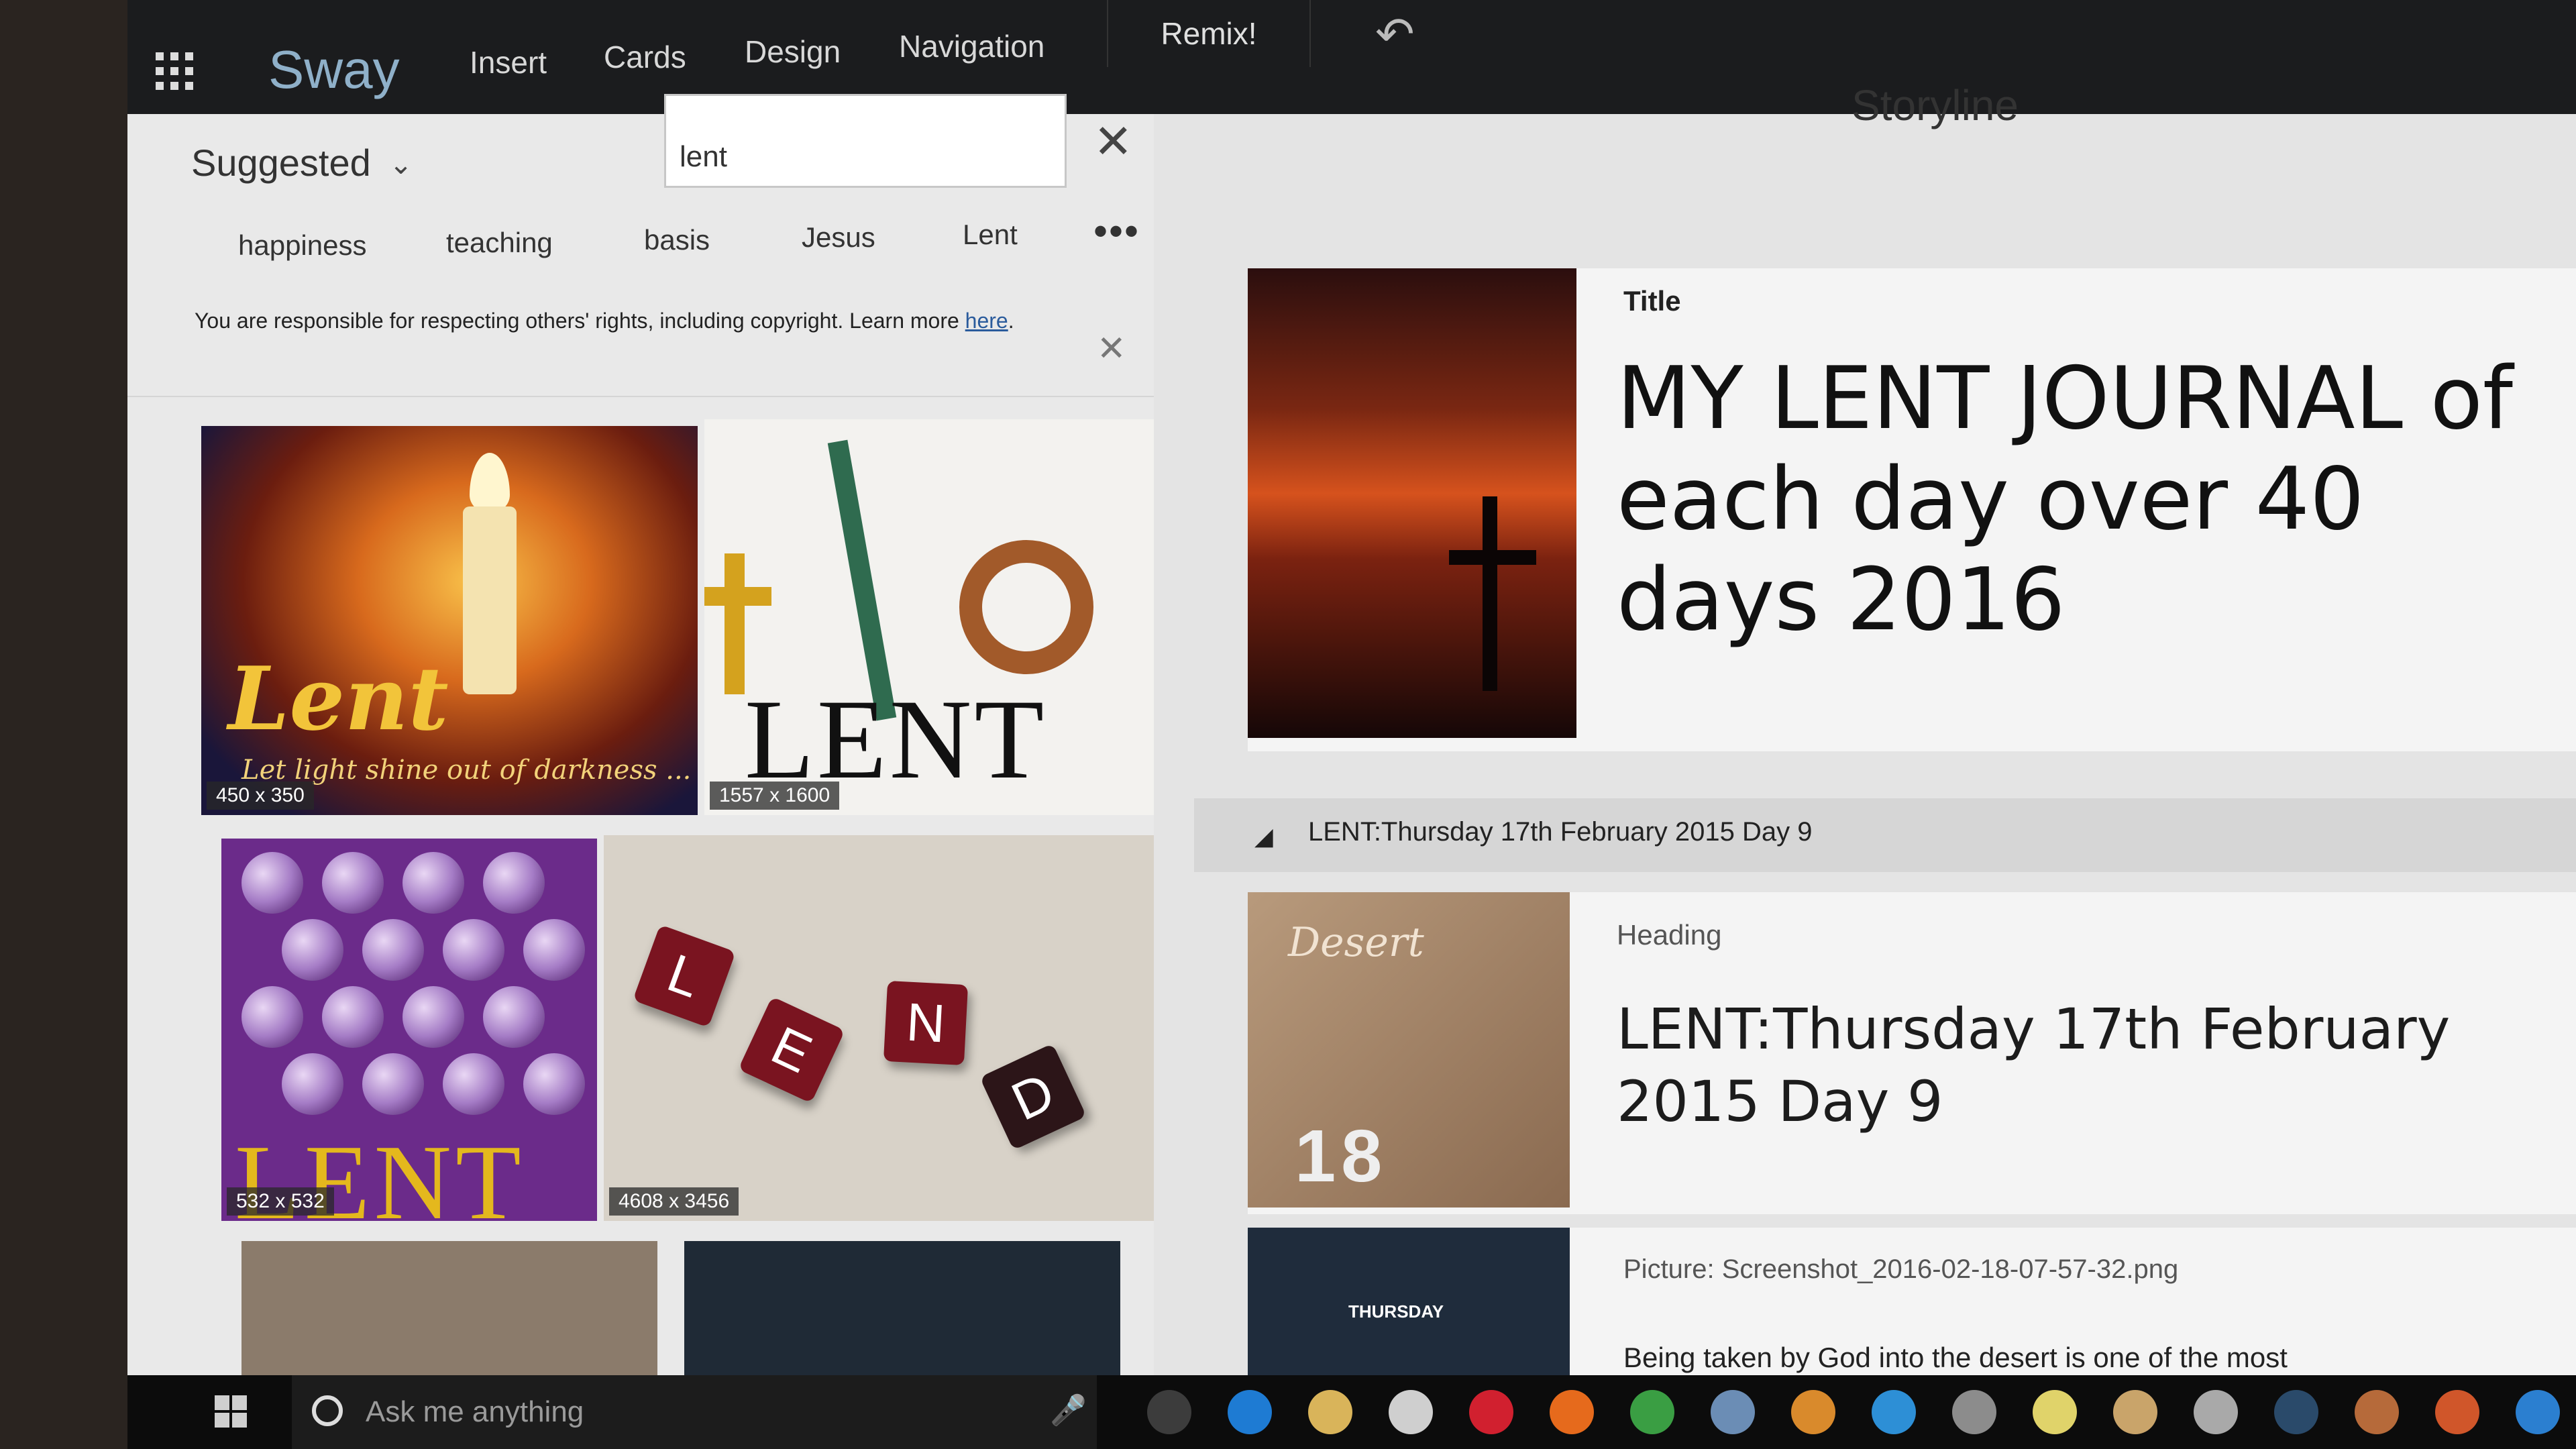  Describe the element at coordinates (2055, 1412) in the screenshot. I see `lightbulb-icon` at that location.